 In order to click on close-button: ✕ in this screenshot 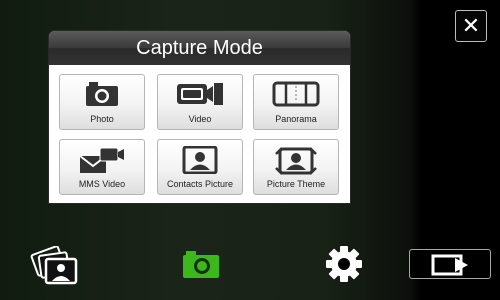, I will do `click(471, 26)`.